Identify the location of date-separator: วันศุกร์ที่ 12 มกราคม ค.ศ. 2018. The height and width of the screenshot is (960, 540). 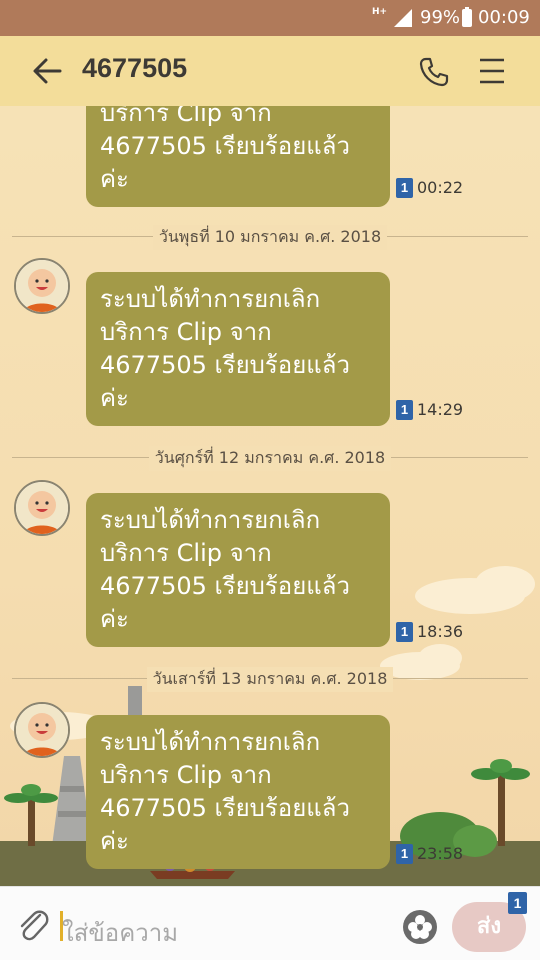
(270, 458).